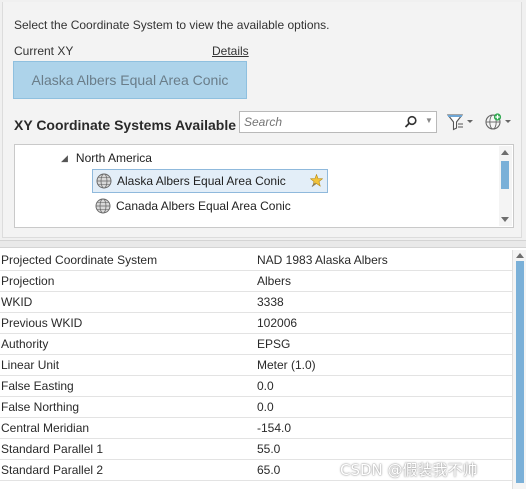  Describe the element at coordinates (125, 125) in the screenshot. I see `available-systems-title: XY Coordinate Systems Available` at that location.